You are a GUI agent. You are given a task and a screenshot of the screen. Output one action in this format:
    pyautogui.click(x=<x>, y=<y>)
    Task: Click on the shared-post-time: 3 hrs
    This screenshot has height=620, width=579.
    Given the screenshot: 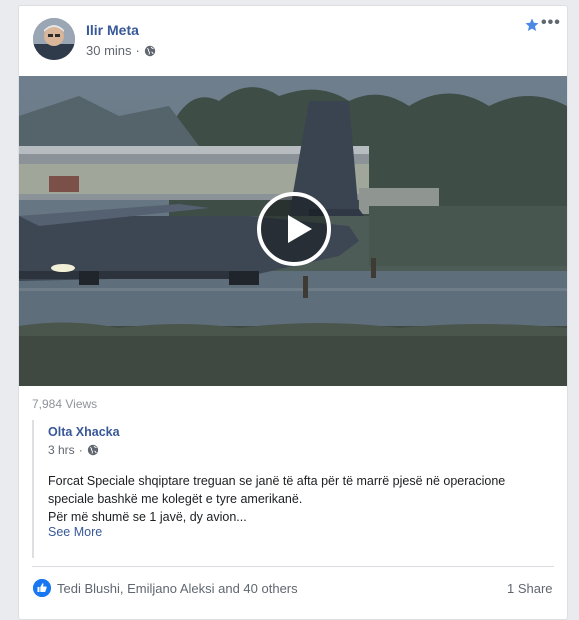 What is the action you would take?
    pyautogui.click(x=61, y=450)
    